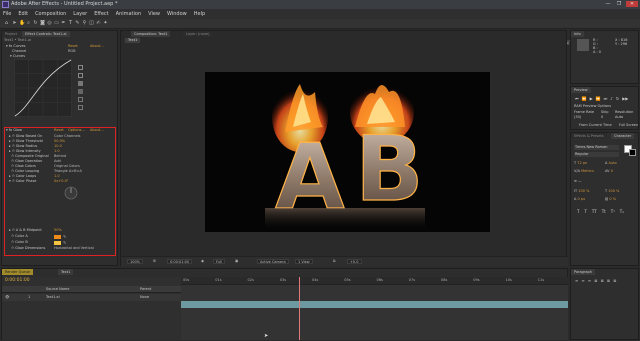 This screenshot has height=341, width=640. Describe the element at coordinates (578, 181) in the screenshot. I see `stroke-width-field: ≡ —` at that location.